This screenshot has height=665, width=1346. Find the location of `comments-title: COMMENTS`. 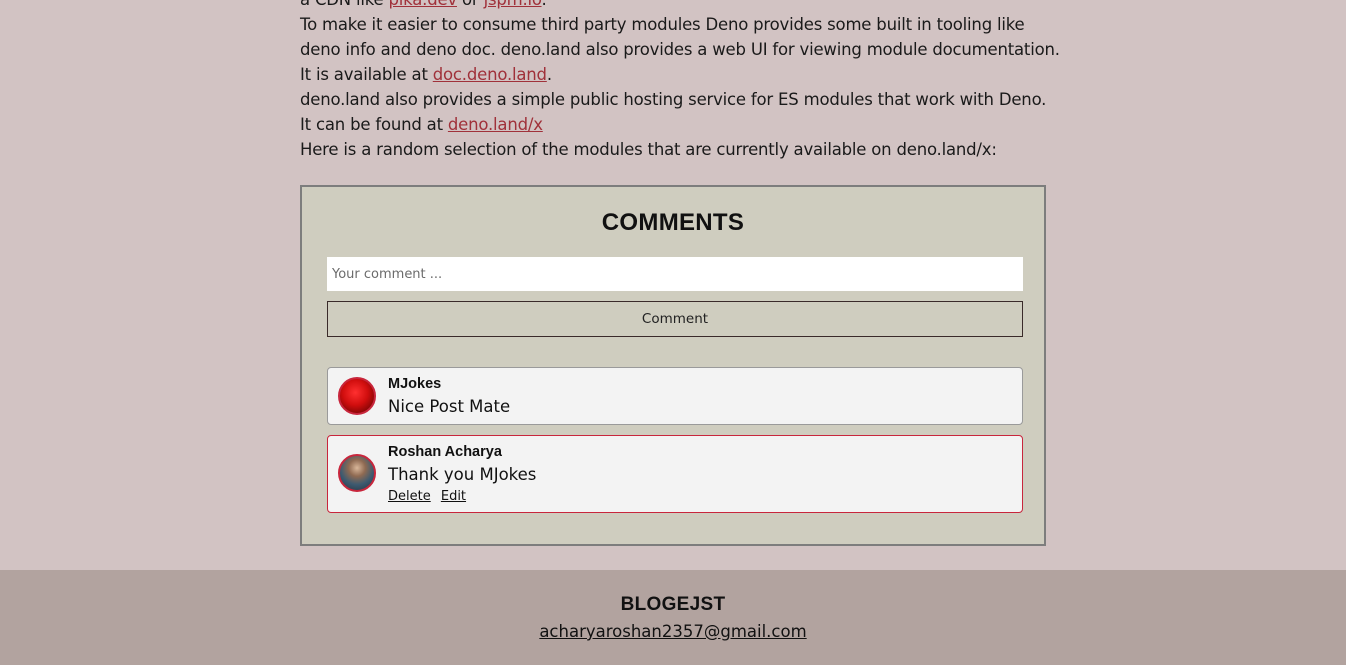

comments-title: COMMENTS is located at coordinates (673, 222).